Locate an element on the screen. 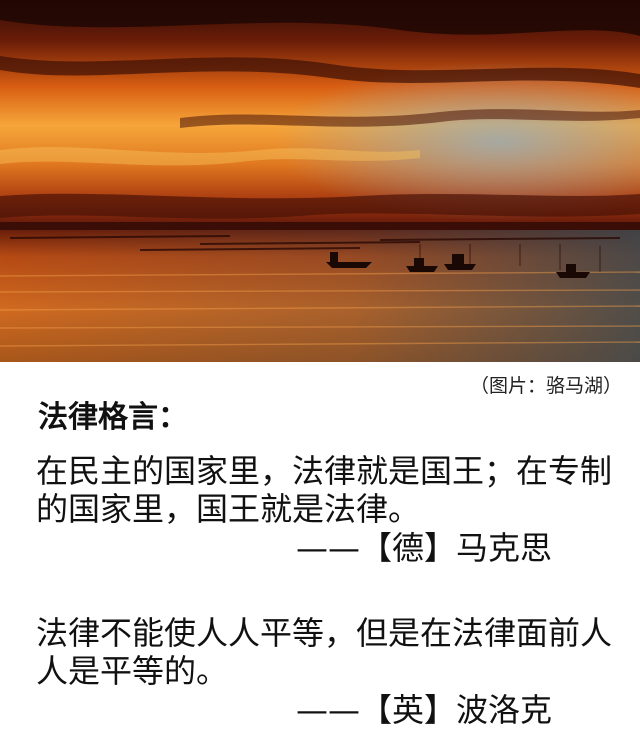 This screenshot has width=640, height=736. quote-attribution: ——【英】波洛克 is located at coordinates (424, 710).